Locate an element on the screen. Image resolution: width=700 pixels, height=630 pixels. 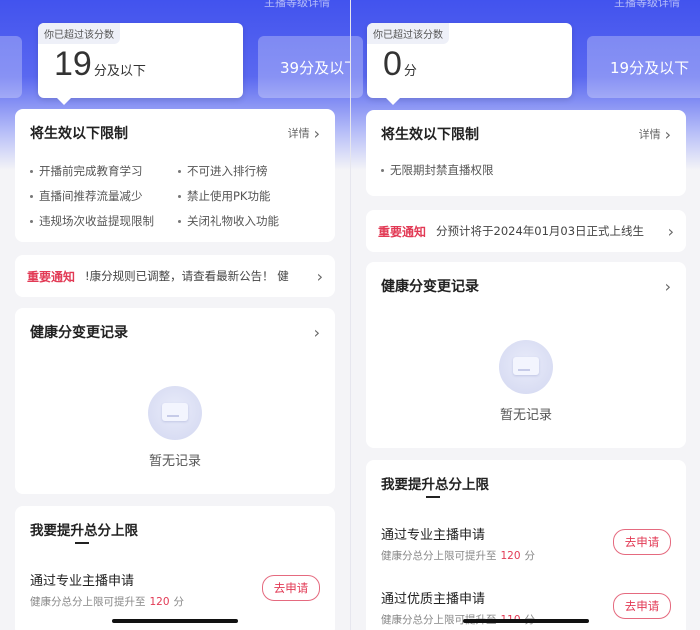
restriction-list: 无限期封禁直播权限 is located at coordinates (526, 175).